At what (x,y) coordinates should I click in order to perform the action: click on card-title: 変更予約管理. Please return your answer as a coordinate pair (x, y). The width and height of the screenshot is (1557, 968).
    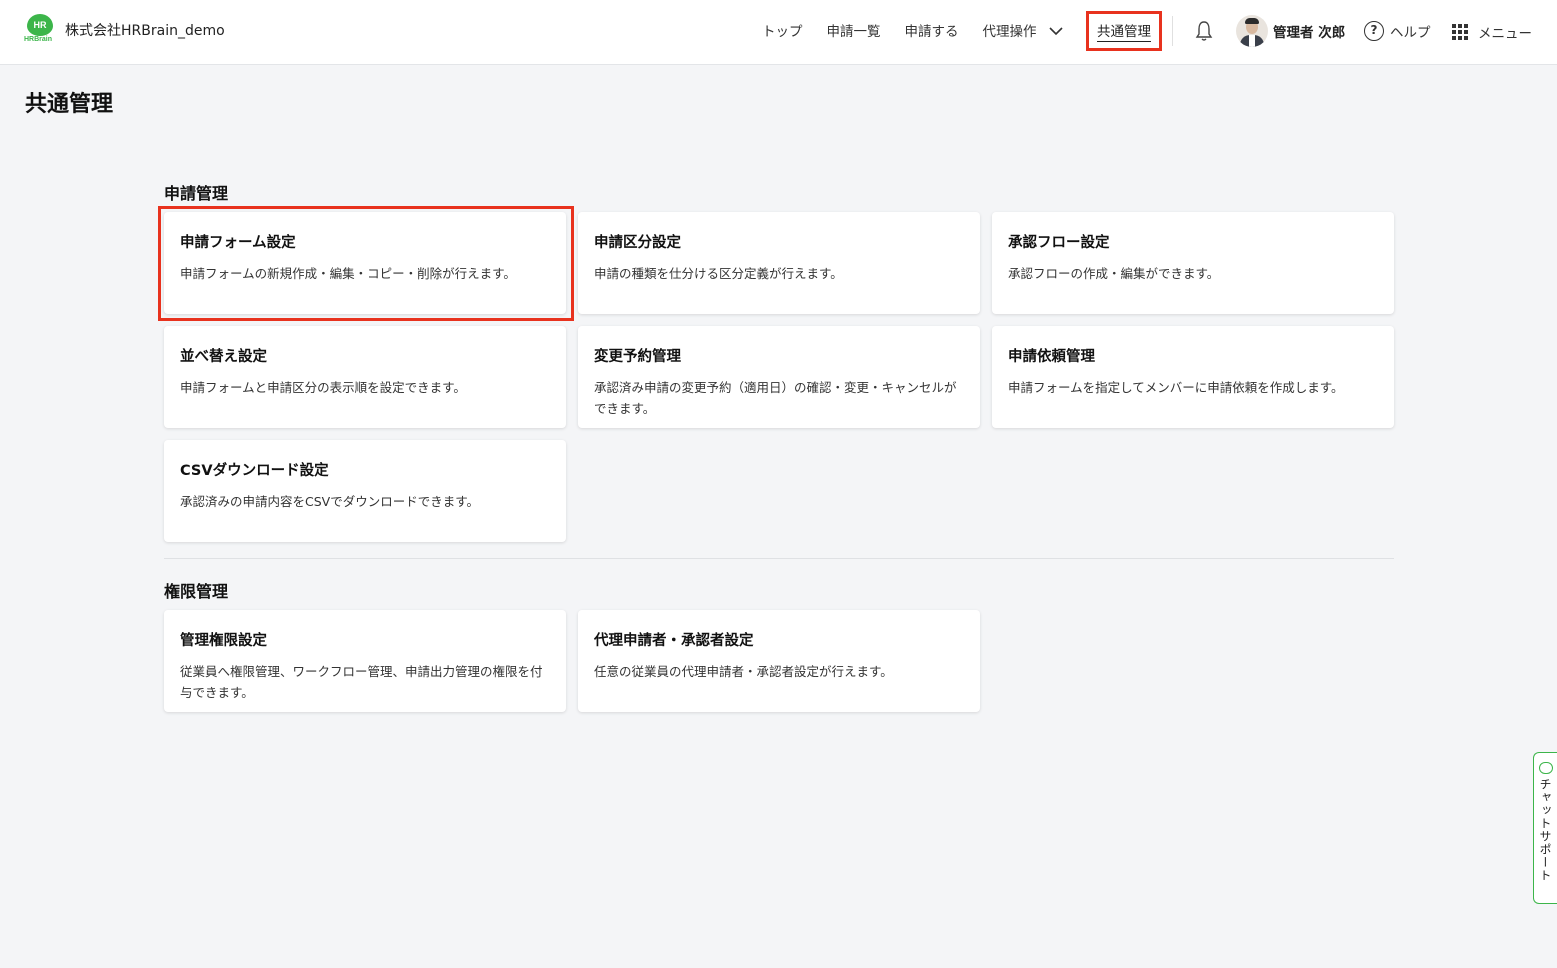
    Looking at the image, I should click on (637, 357).